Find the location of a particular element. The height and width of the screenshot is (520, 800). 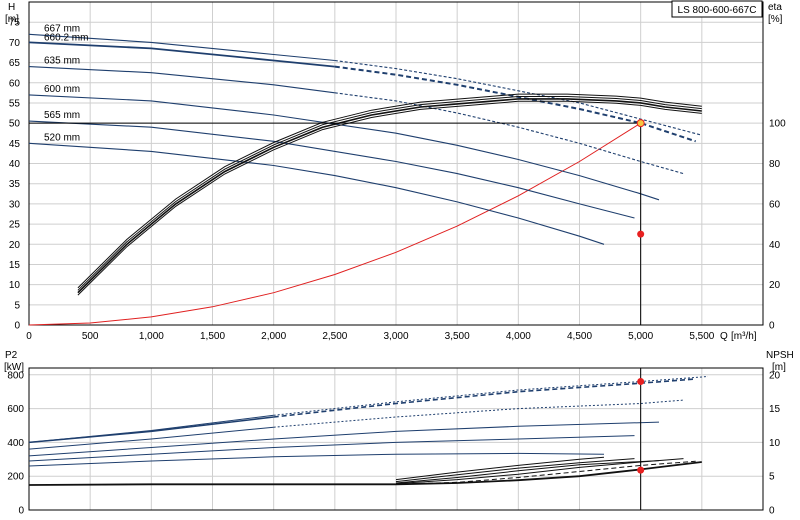

x-tick-label: 500 is located at coordinates (90, 336).